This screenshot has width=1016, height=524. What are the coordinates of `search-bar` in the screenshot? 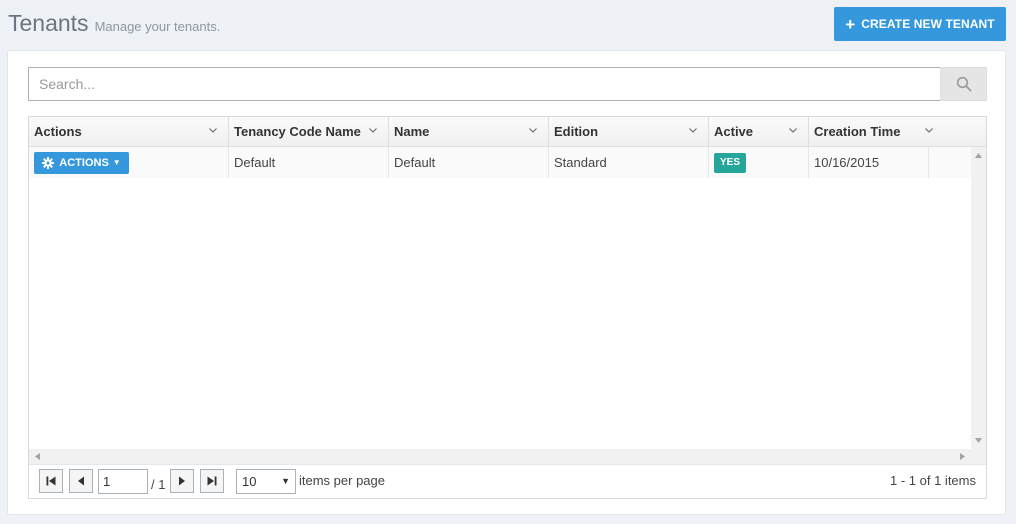 It's located at (507, 84).